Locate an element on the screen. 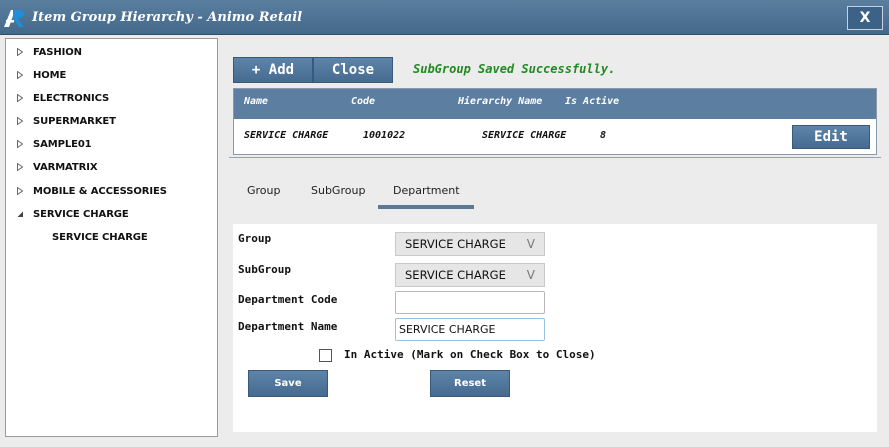  app-logo-icon is located at coordinates (14, 18).